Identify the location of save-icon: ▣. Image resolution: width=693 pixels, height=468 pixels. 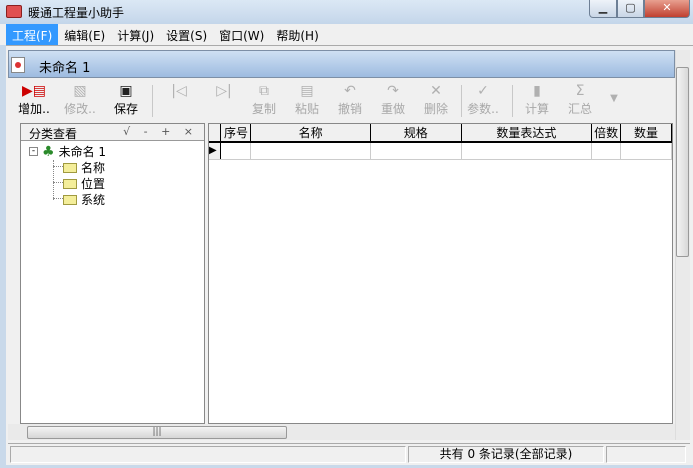
(126, 91).